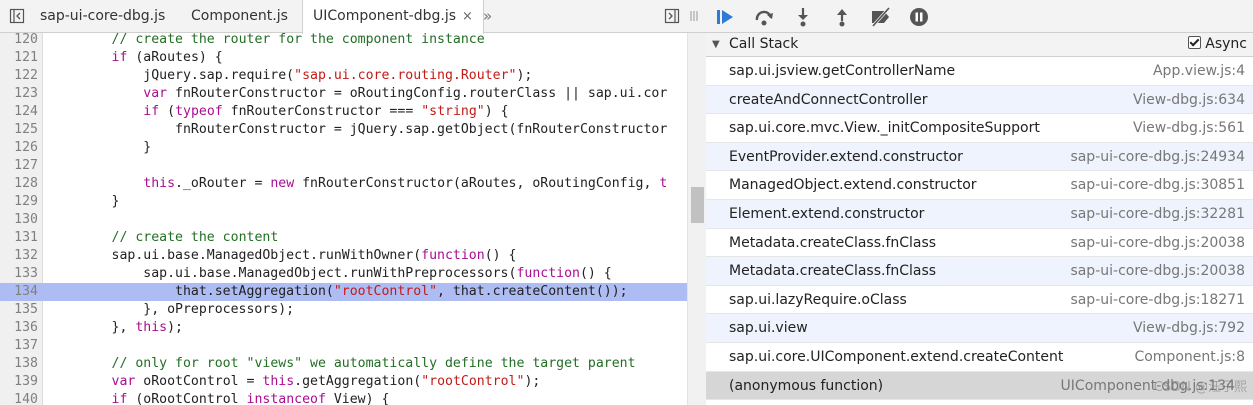 This screenshot has width=1253, height=405. Describe the element at coordinates (19, 274) in the screenshot. I see `line-number: 133` at that location.